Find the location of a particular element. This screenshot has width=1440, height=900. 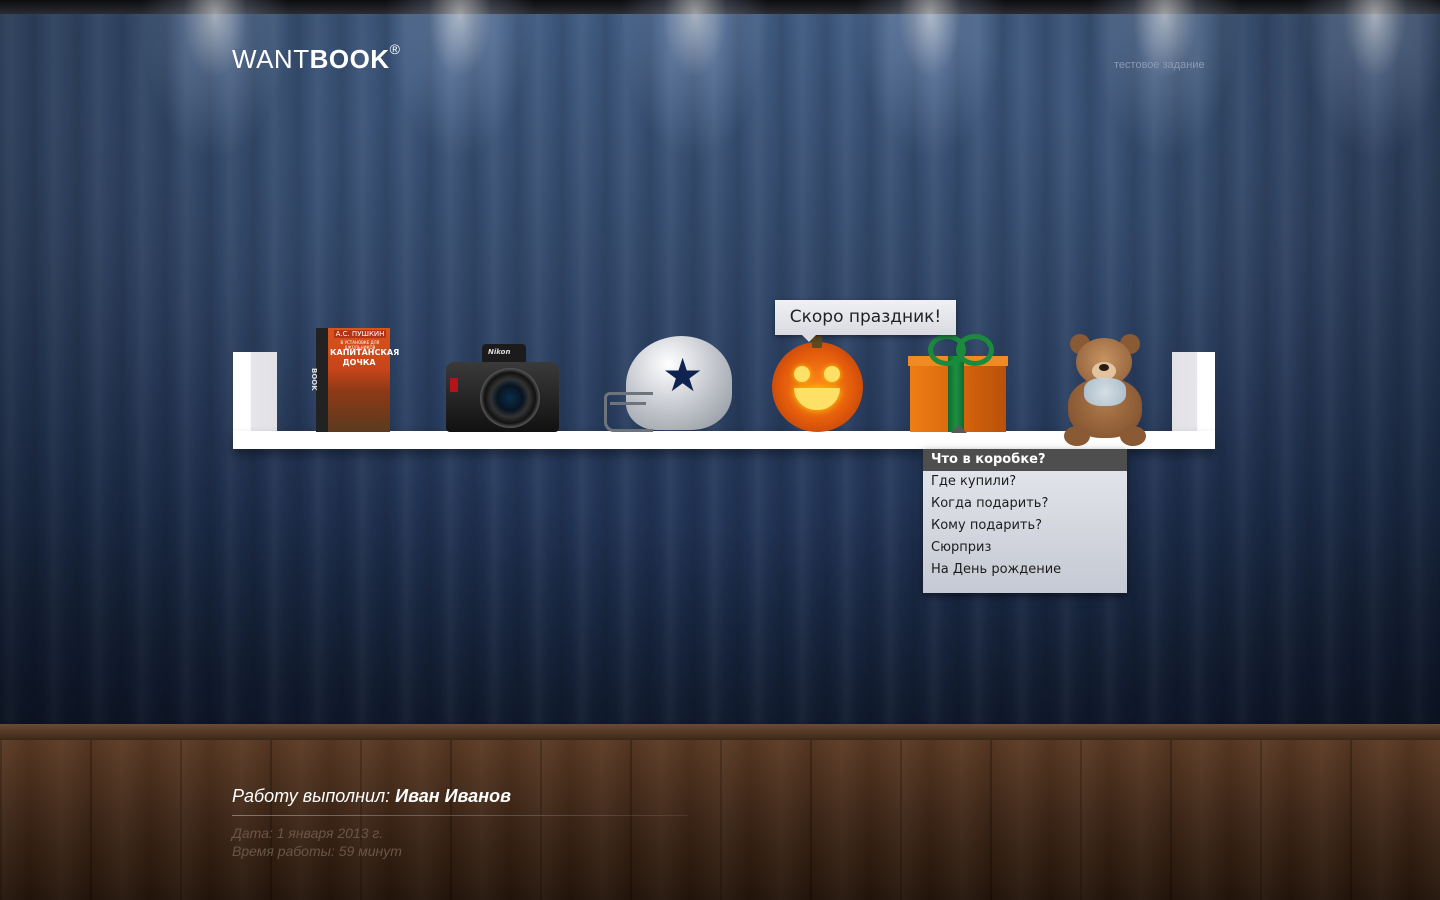

shelf-item-helmet: ★ is located at coordinates (668, 384).